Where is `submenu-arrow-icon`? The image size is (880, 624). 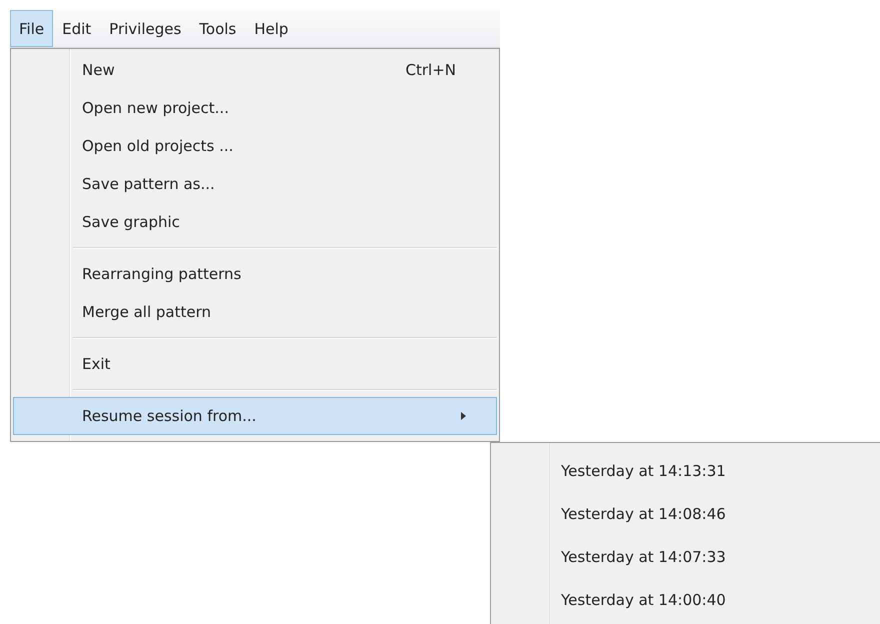
submenu-arrow-icon is located at coordinates (463, 416).